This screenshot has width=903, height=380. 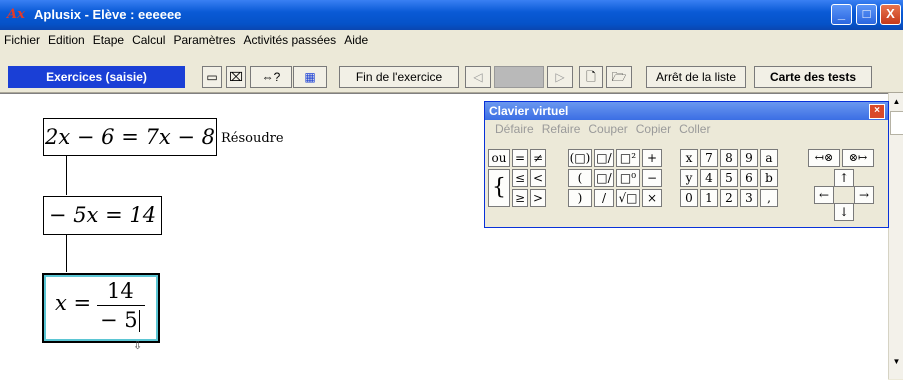 I want to click on key-close-paren: ), so click(x=580, y=198).